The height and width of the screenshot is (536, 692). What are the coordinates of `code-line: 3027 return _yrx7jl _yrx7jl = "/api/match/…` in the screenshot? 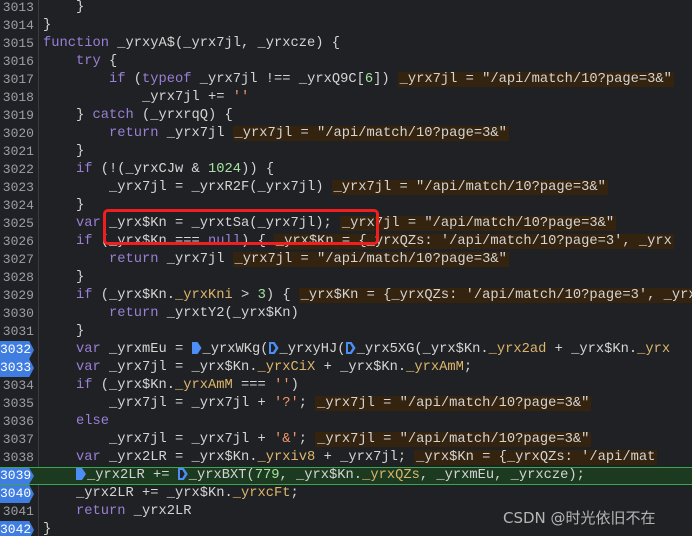 It's located at (346, 260).